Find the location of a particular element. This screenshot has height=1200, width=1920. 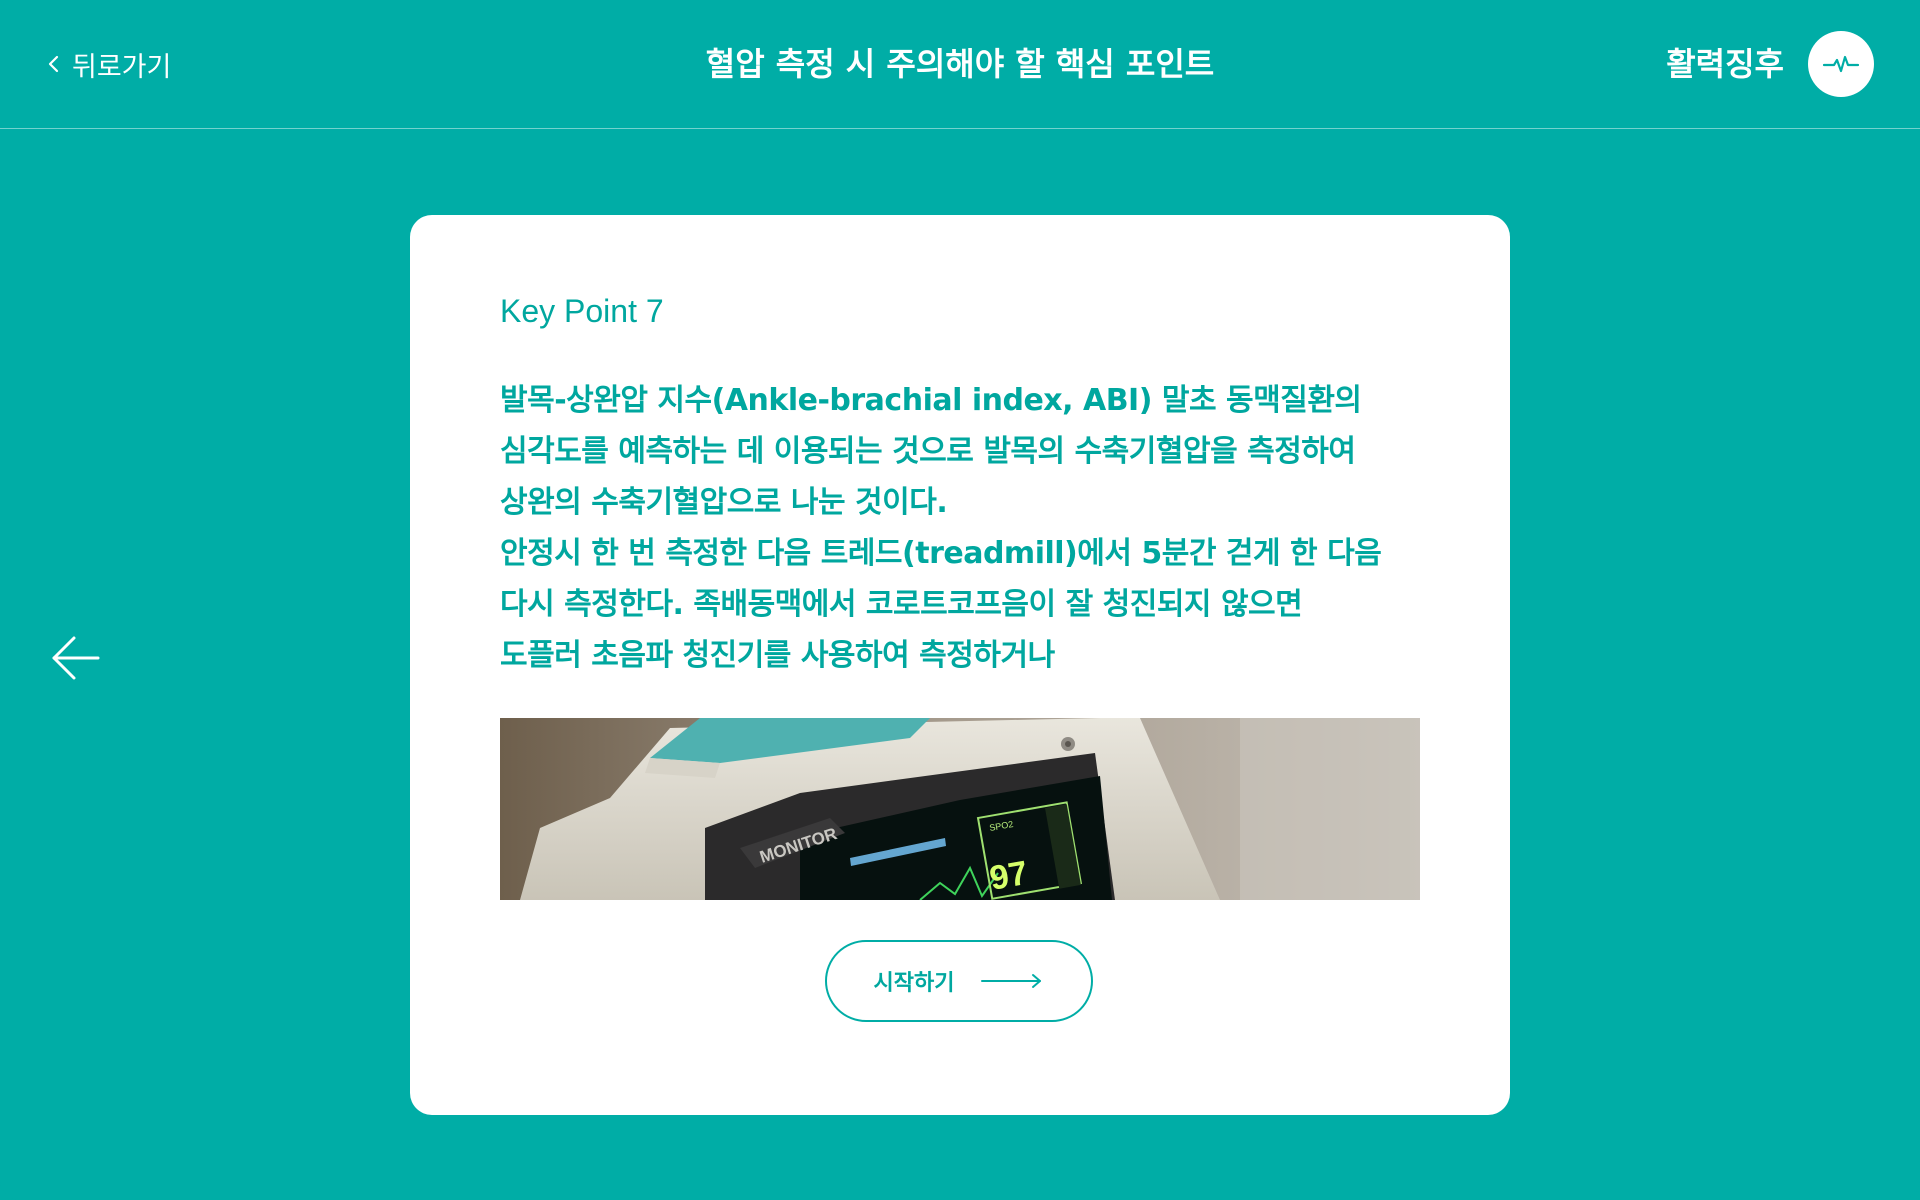

key-point-title: Key Point 7 is located at coordinates (582, 311).